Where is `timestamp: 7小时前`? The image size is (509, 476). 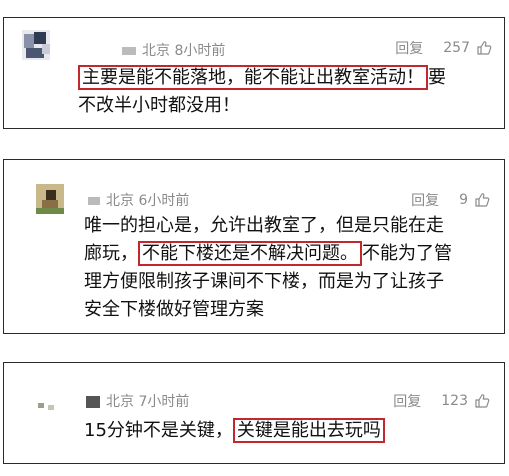 timestamp: 7小时前 is located at coordinates (164, 402).